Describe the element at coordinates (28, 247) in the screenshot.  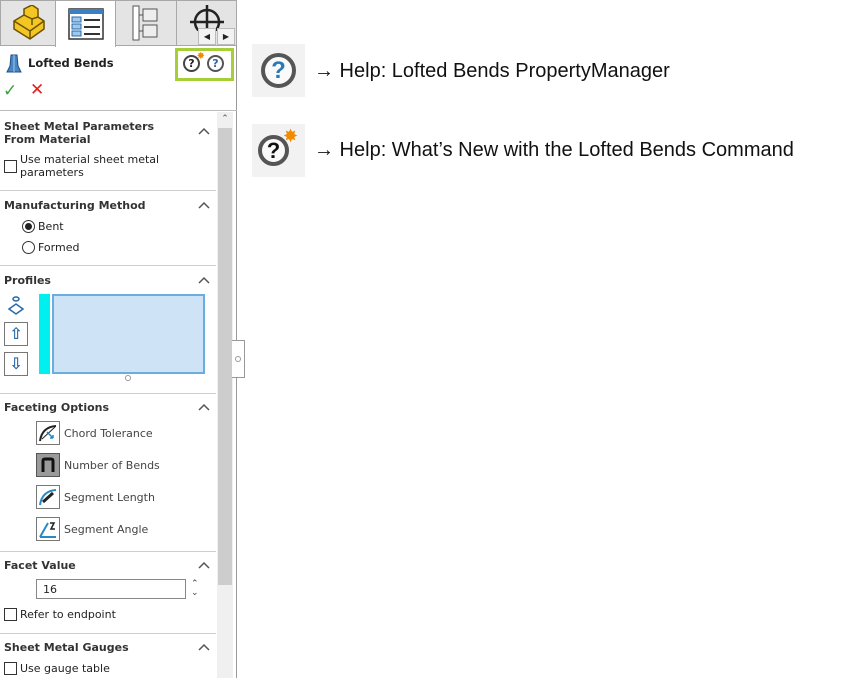
I see `radio-formed` at that location.